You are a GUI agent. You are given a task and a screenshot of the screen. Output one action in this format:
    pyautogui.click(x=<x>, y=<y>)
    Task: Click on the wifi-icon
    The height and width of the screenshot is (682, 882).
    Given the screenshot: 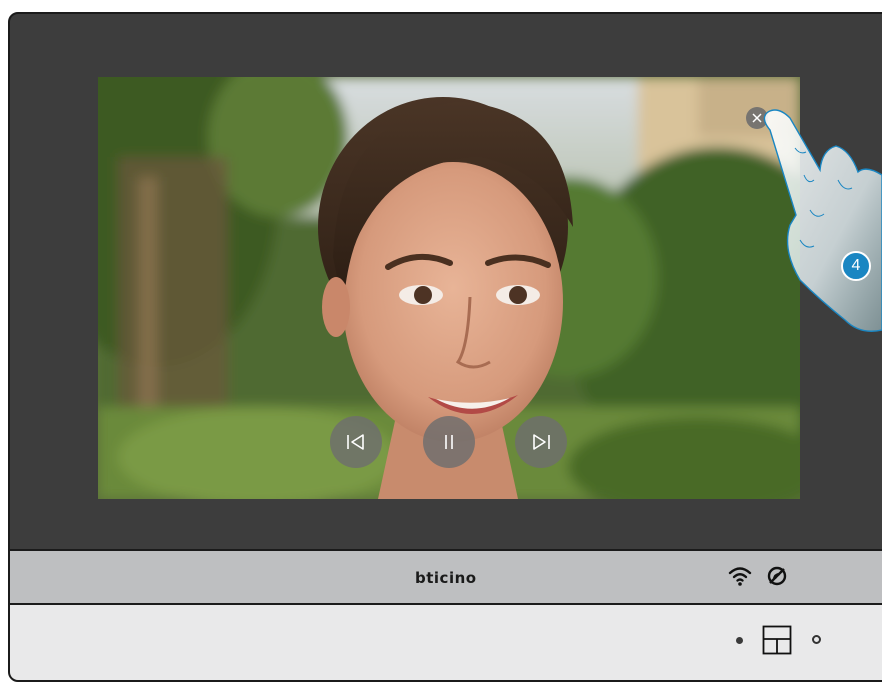 What is the action you would take?
    pyautogui.click(x=740, y=576)
    